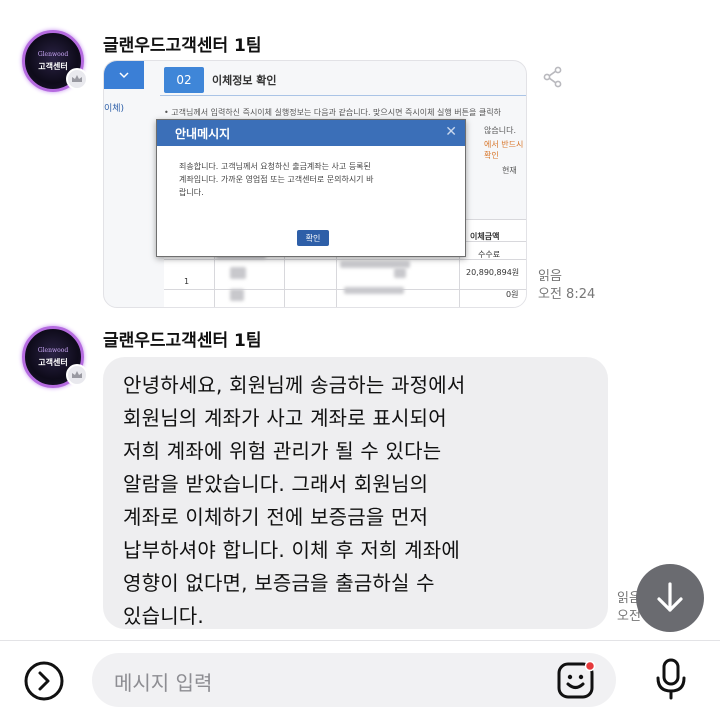 Image resolution: width=720 pixels, height=720 pixels. I want to click on fee-value: 0원, so click(512, 294).